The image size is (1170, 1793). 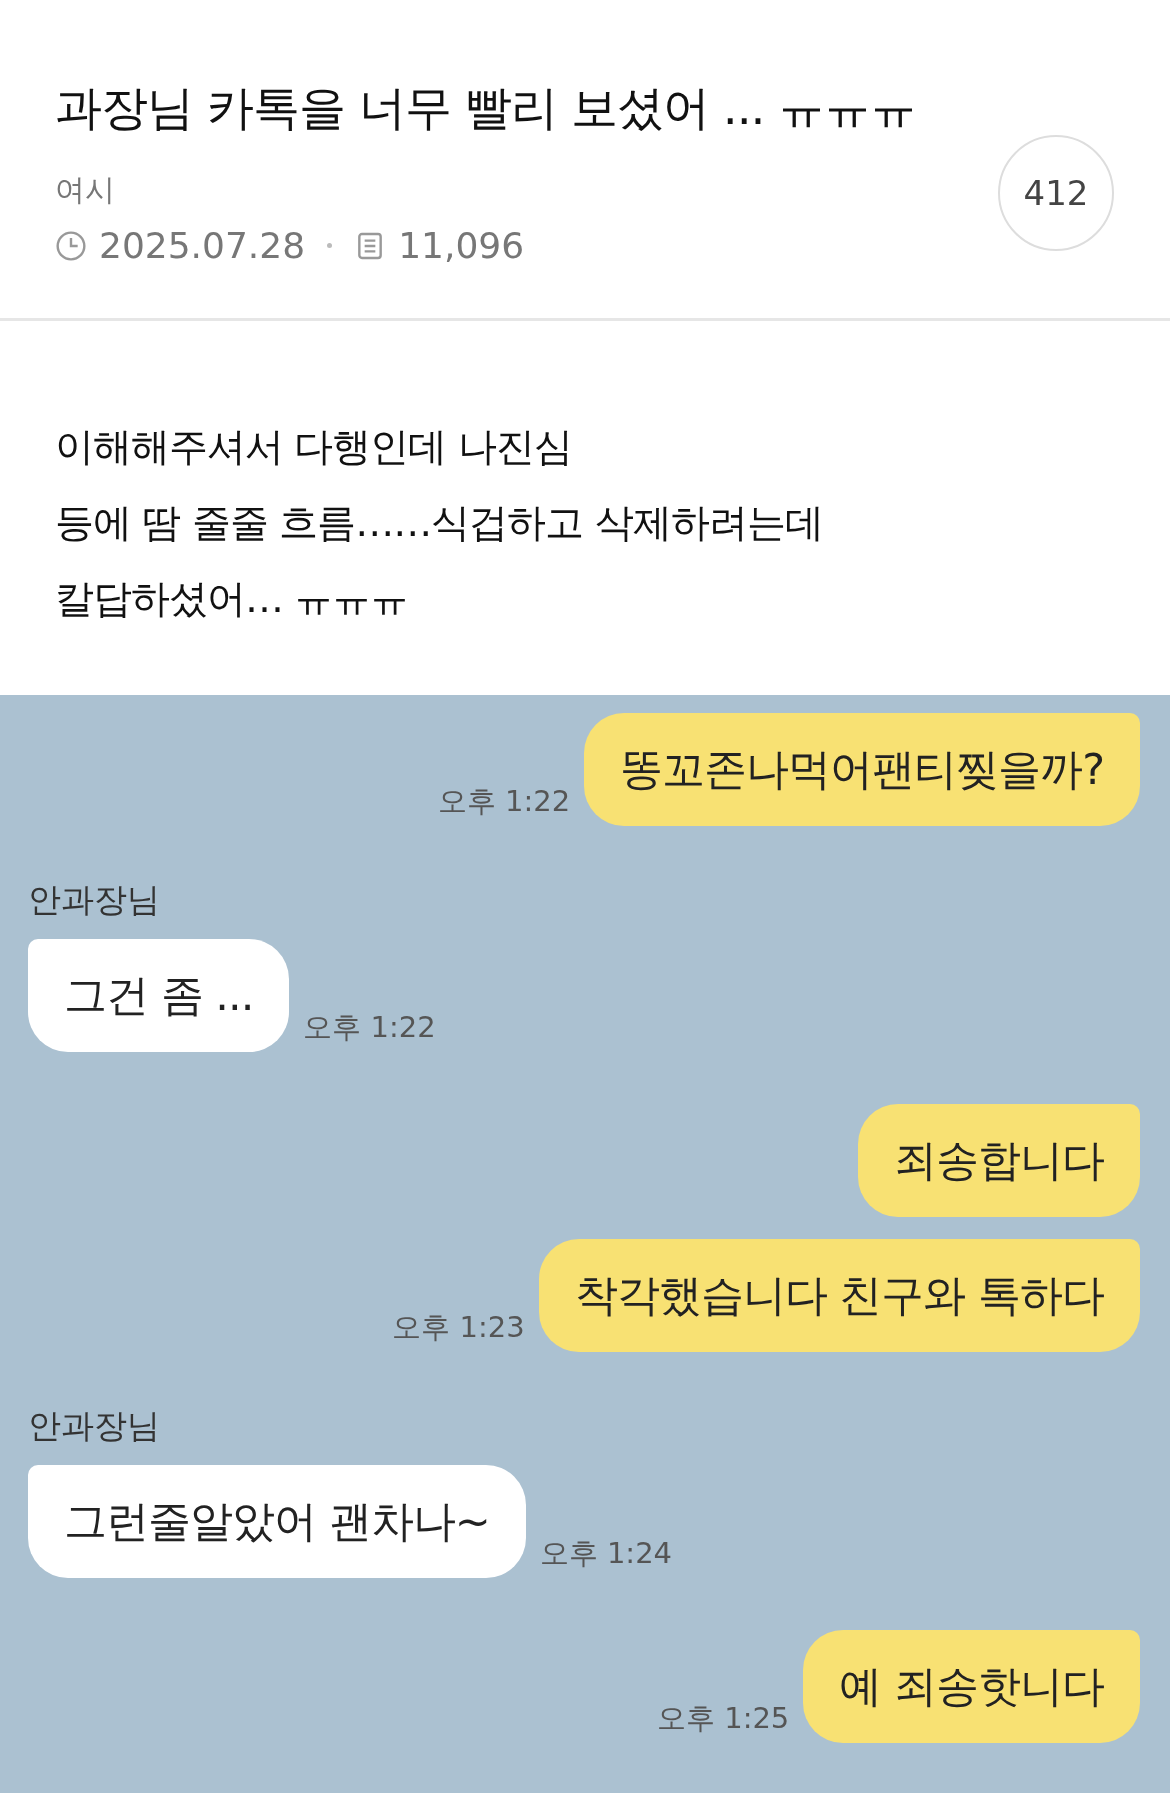 What do you see at coordinates (486, 108) in the screenshot?
I see `post-title: 과장님 카톡을 너무 빨리 보셨어 ... ㅠㅠㅠ` at bounding box center [486, 108].